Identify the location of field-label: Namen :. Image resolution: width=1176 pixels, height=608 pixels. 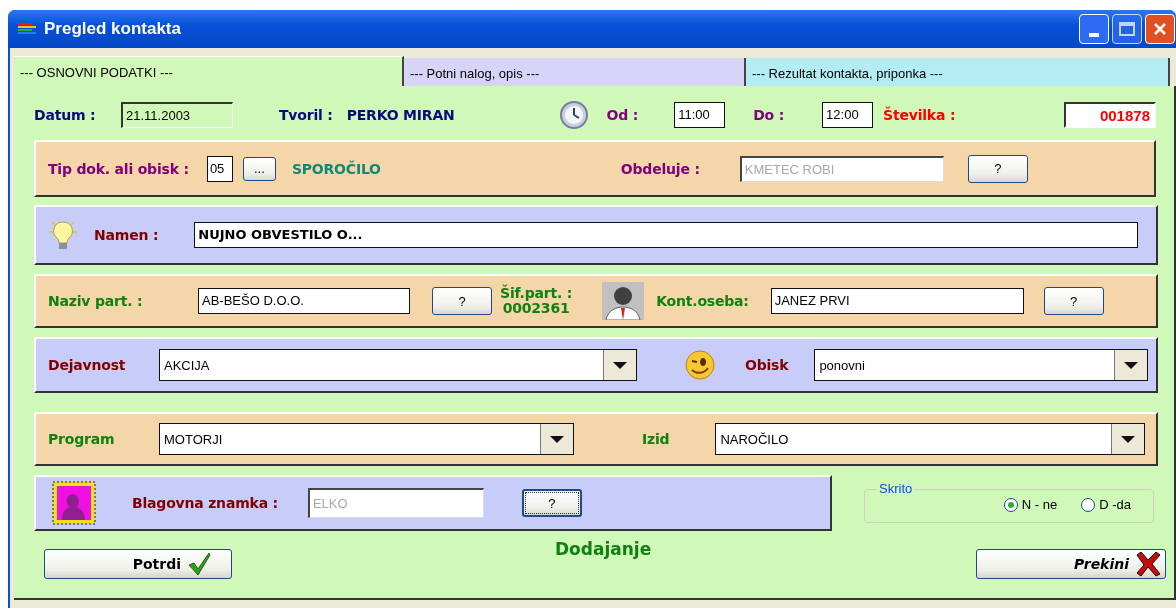
(126, 235).